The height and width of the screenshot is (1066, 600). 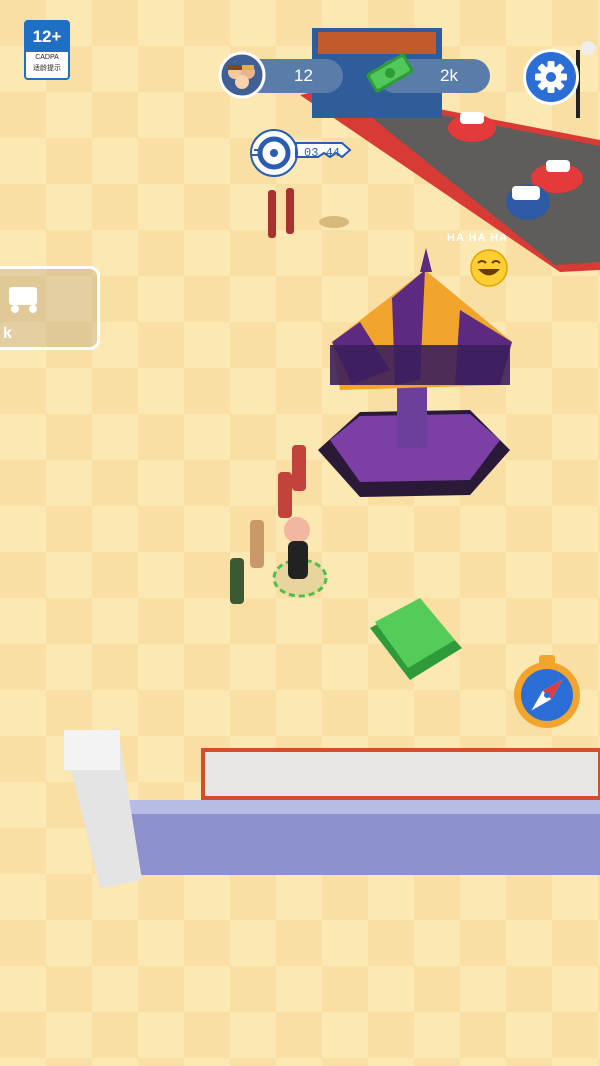 I want to click on laugh-text: HA HA HA, so click(x=477, y=238).